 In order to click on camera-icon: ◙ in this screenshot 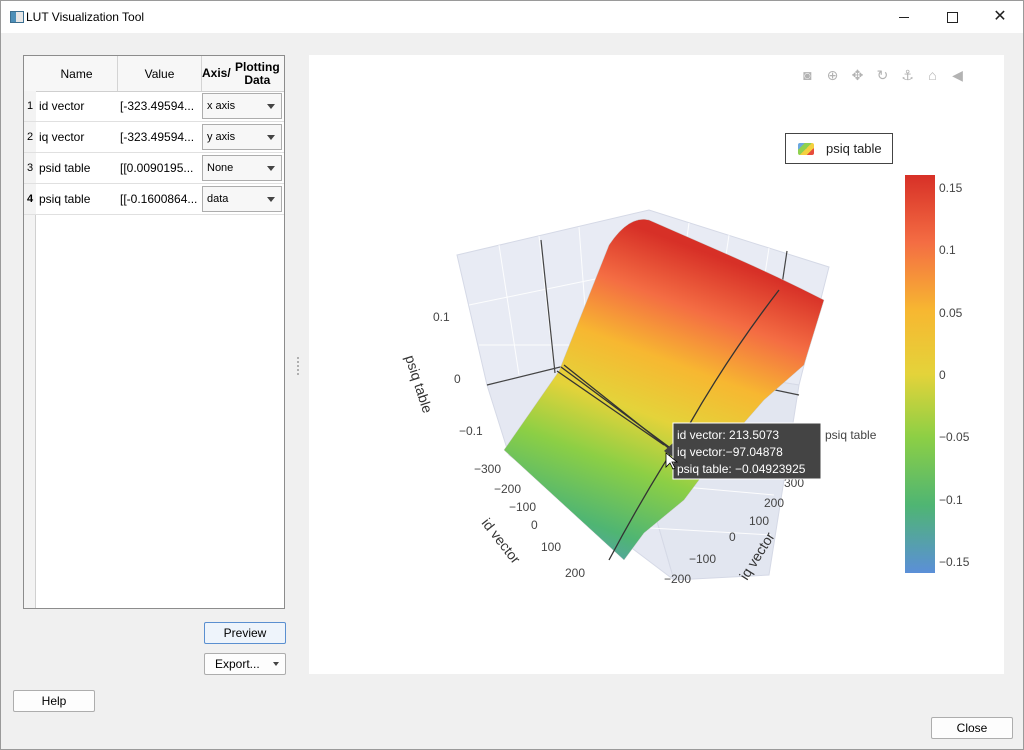, I will do `click(807, 75)`.